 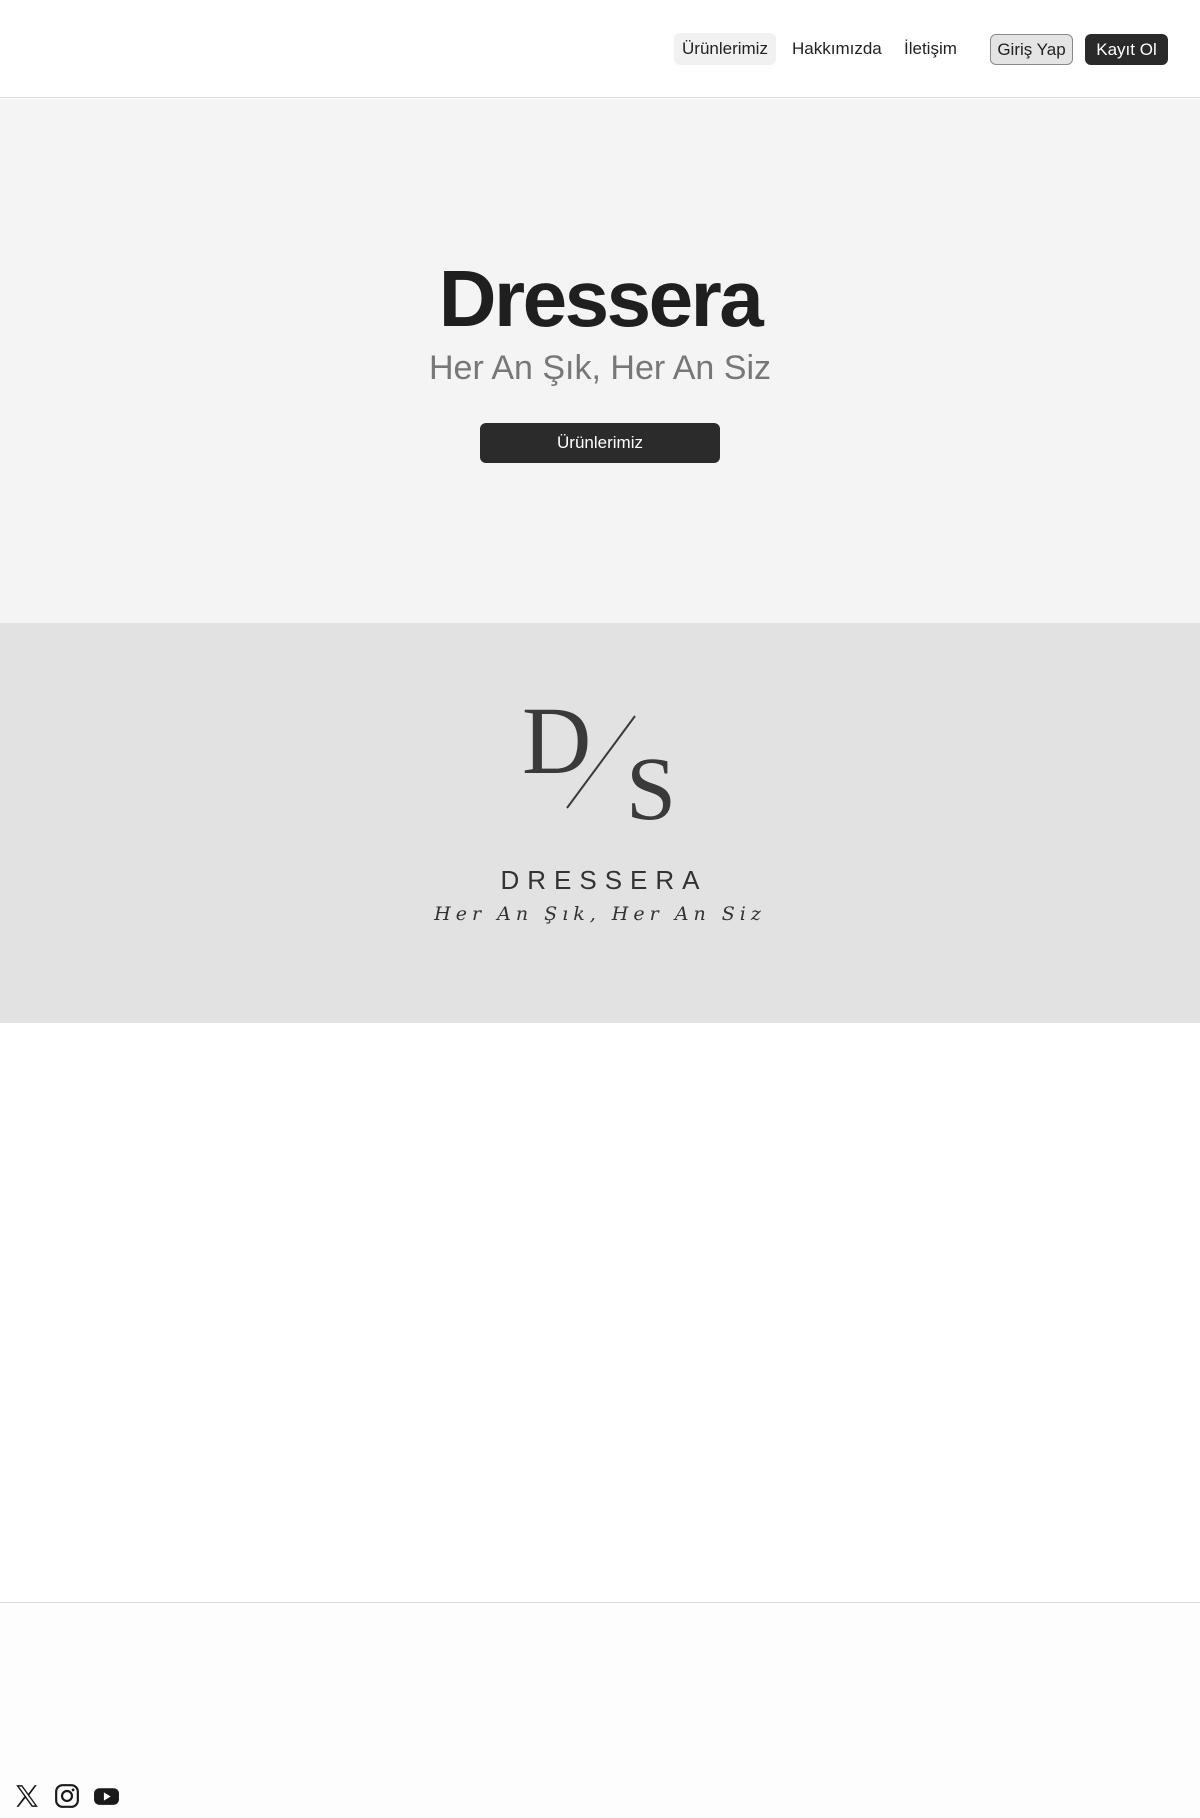 I want to click on nav-link-contact: İletişim, so click(x=930, y=49).